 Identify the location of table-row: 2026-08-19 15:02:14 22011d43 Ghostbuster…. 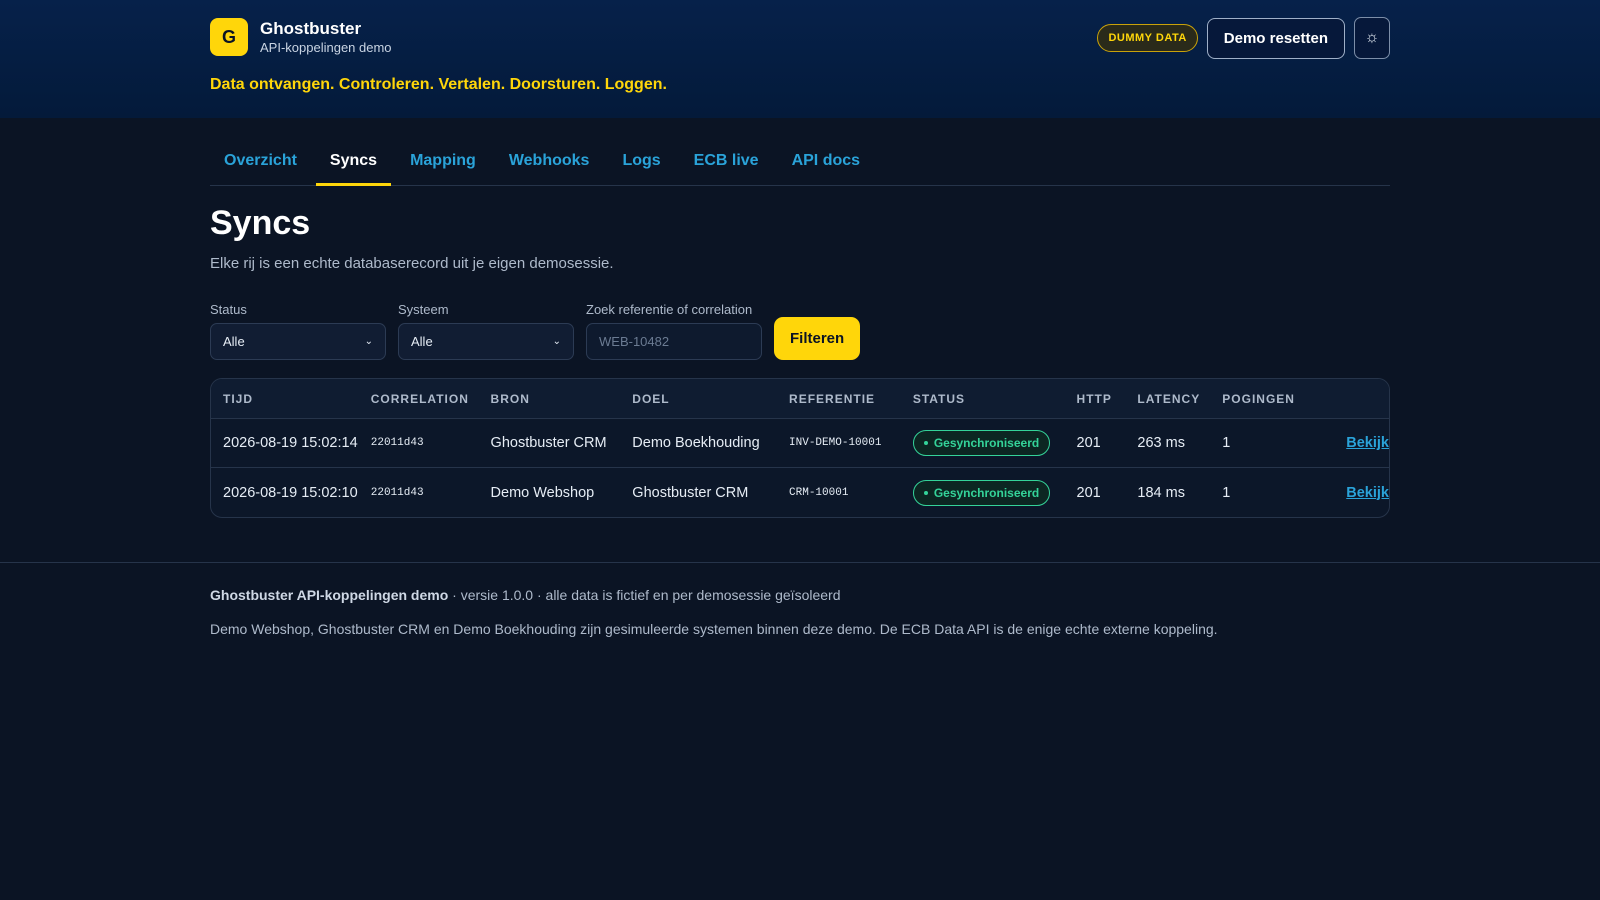
(800, 443).